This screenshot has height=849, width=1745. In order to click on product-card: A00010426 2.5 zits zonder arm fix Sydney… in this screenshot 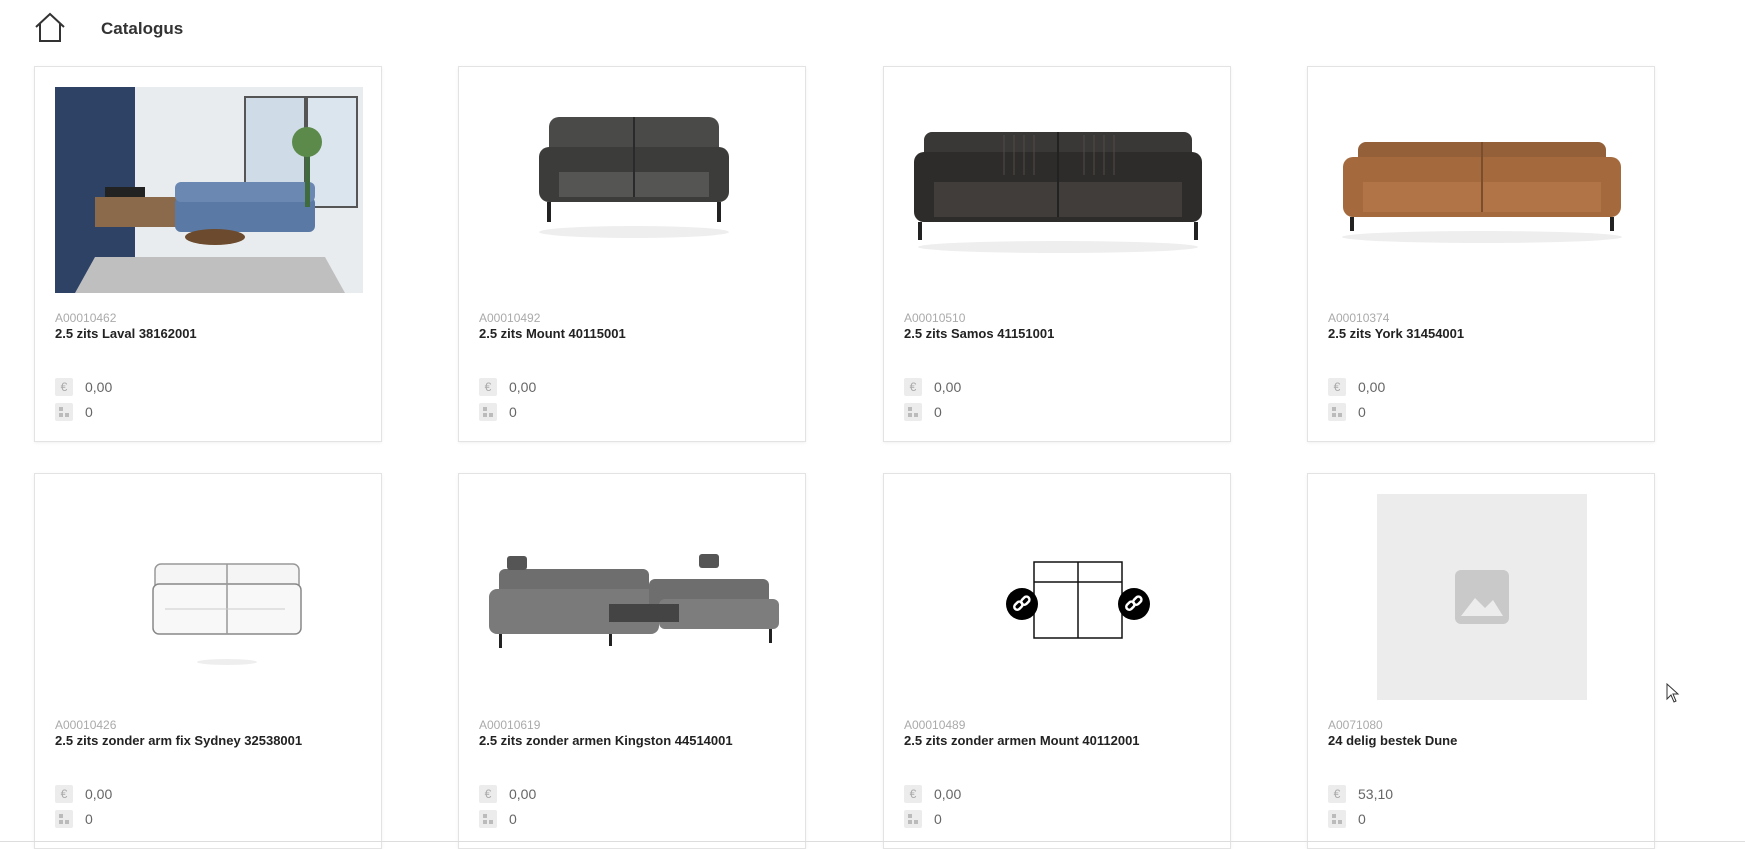, I will do `click(208, 661)`.